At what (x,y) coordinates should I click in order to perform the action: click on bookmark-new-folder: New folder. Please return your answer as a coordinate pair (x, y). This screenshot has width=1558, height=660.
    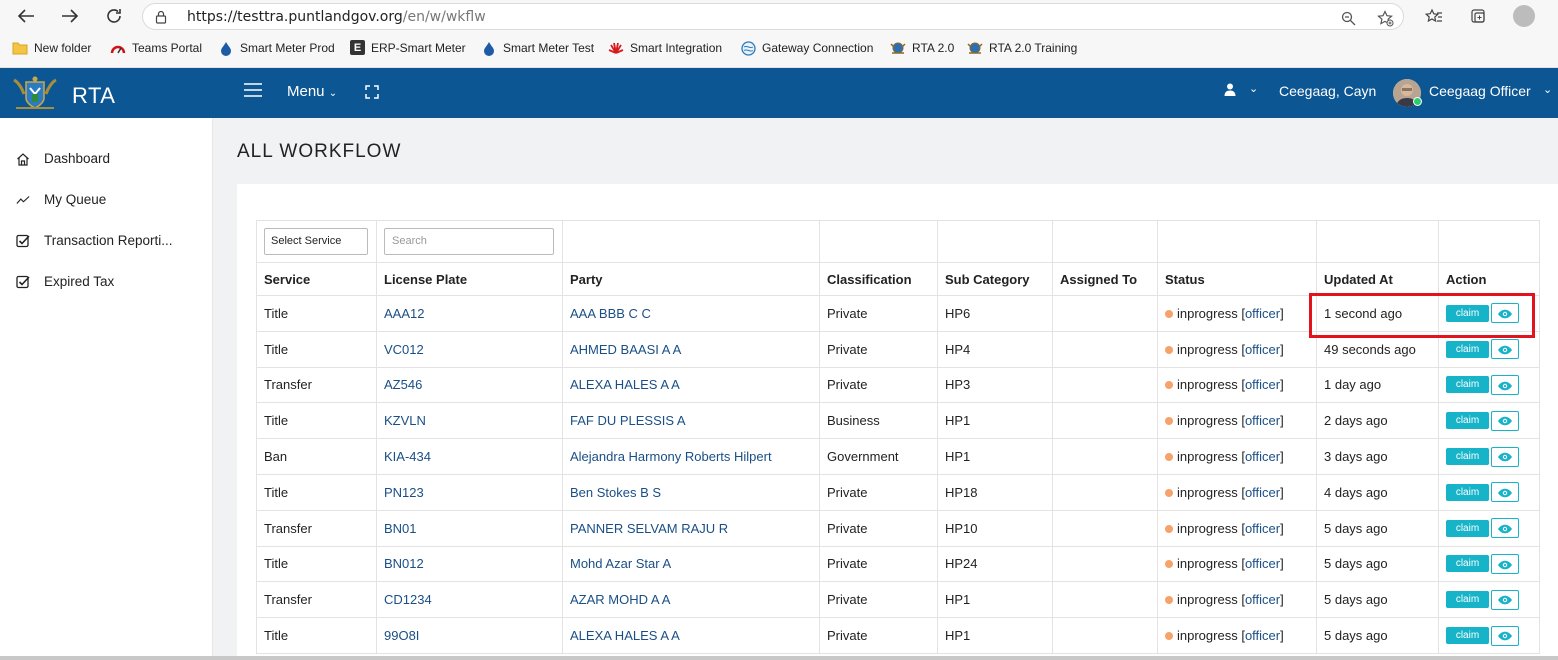
    Looking at the image, I should click on (51, 48).